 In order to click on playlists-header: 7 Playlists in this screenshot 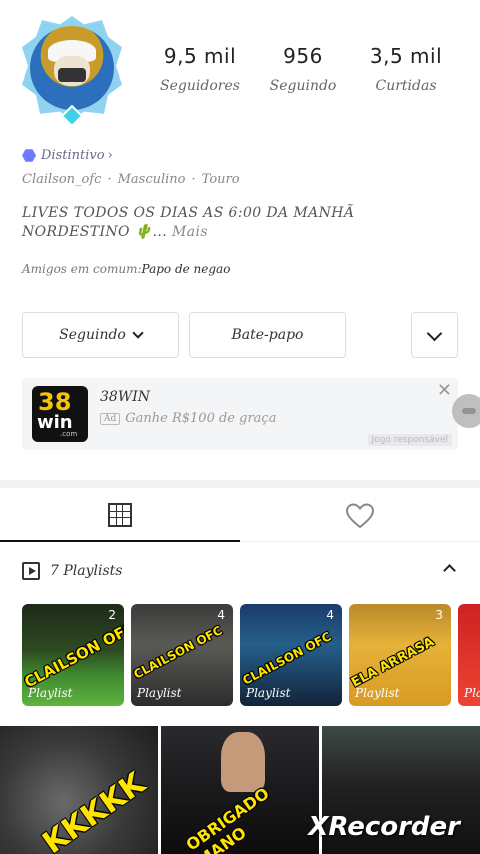, I will do `click(240, 571)`.